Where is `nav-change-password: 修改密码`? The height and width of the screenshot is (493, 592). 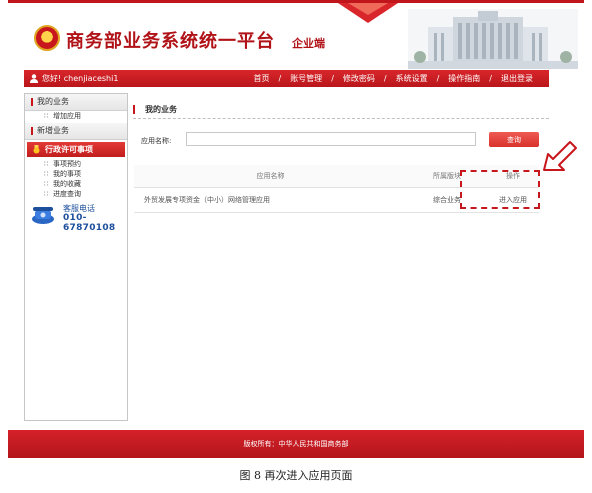
nav-change-password: 修改密码 is located at coordinates (359, 78).